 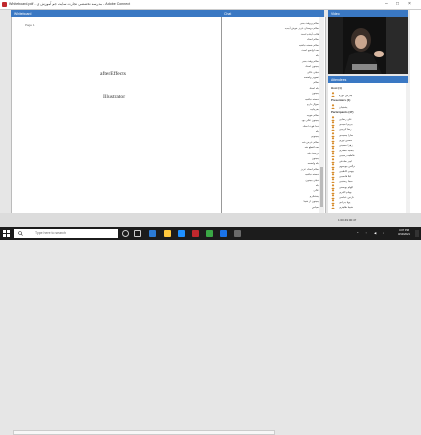 I want to click on video-feed, so click(x=368, y=45).